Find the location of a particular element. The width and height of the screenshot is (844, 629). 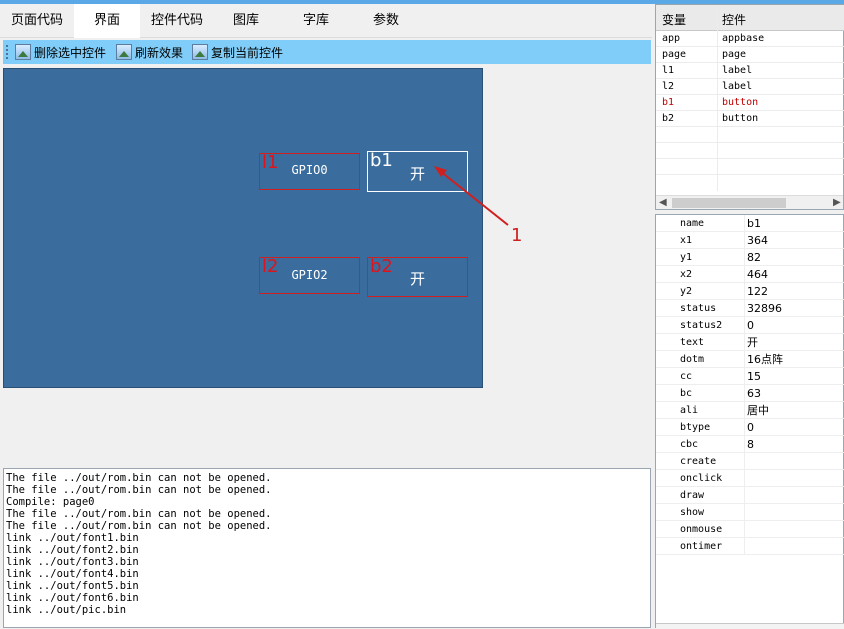

property-key: name is located at coordinates (692, 223).